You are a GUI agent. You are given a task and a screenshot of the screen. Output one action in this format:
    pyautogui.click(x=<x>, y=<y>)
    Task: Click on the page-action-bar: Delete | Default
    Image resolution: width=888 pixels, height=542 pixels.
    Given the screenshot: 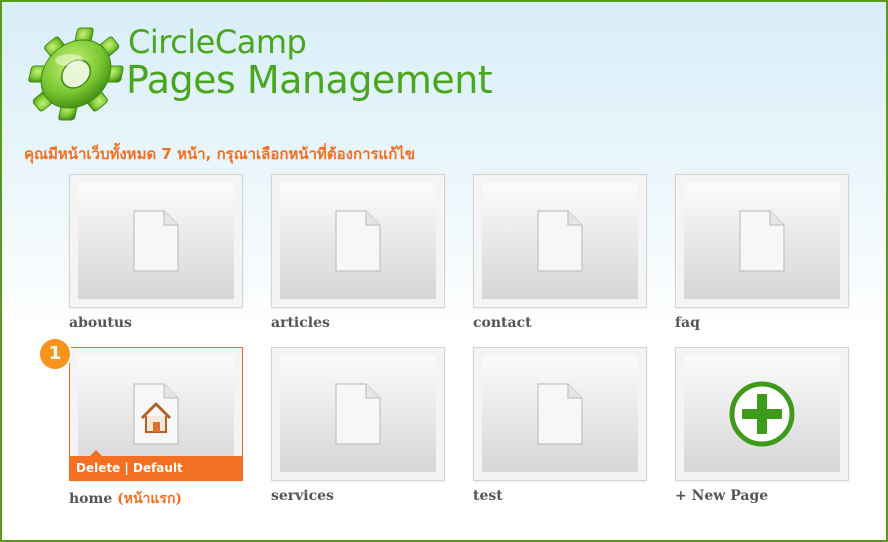 What is the action you would take?
    pyautogui.click(x=156, y=465)
    